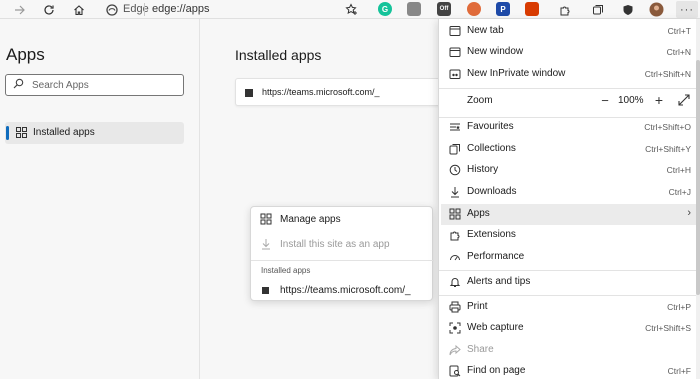 Image resolution: width=700 pixels, height=379 pixels. What do you see at coordinates (111, 9) in the screenshot?
I see `edge-logo-icon` at bounding box center [111, 9].